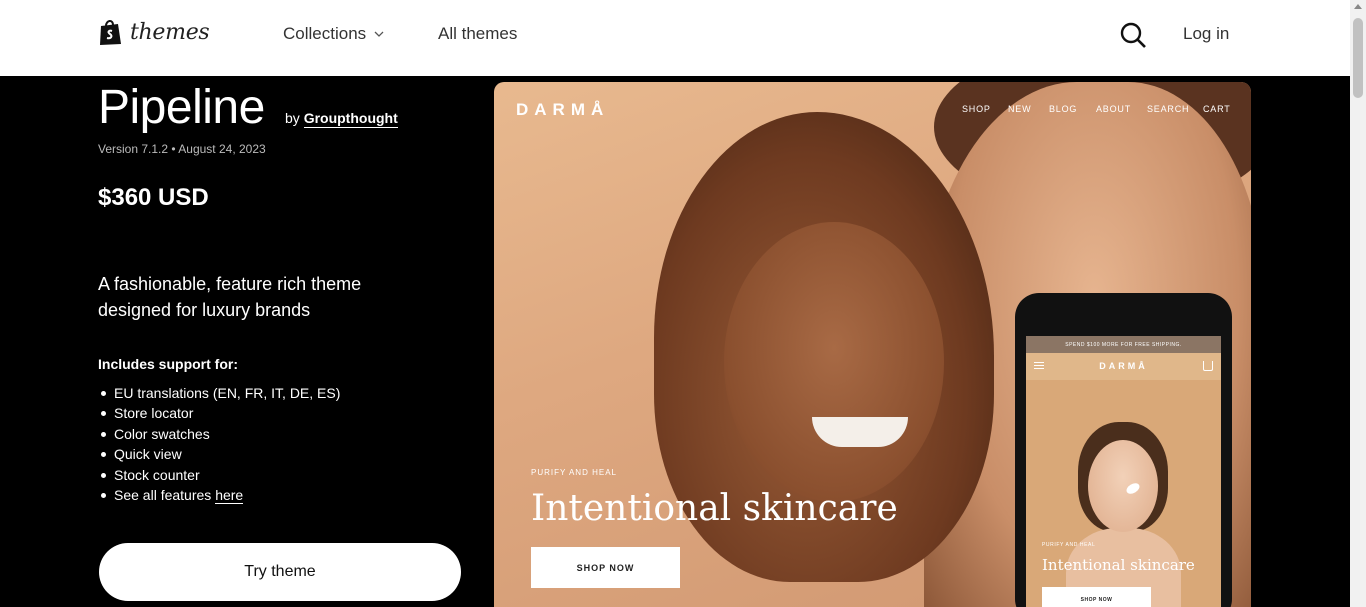  What do you see at coordinates (222, 149) in the screenshot?
I see `release-date: August 24, 2023` at bounding box center [222, 149].